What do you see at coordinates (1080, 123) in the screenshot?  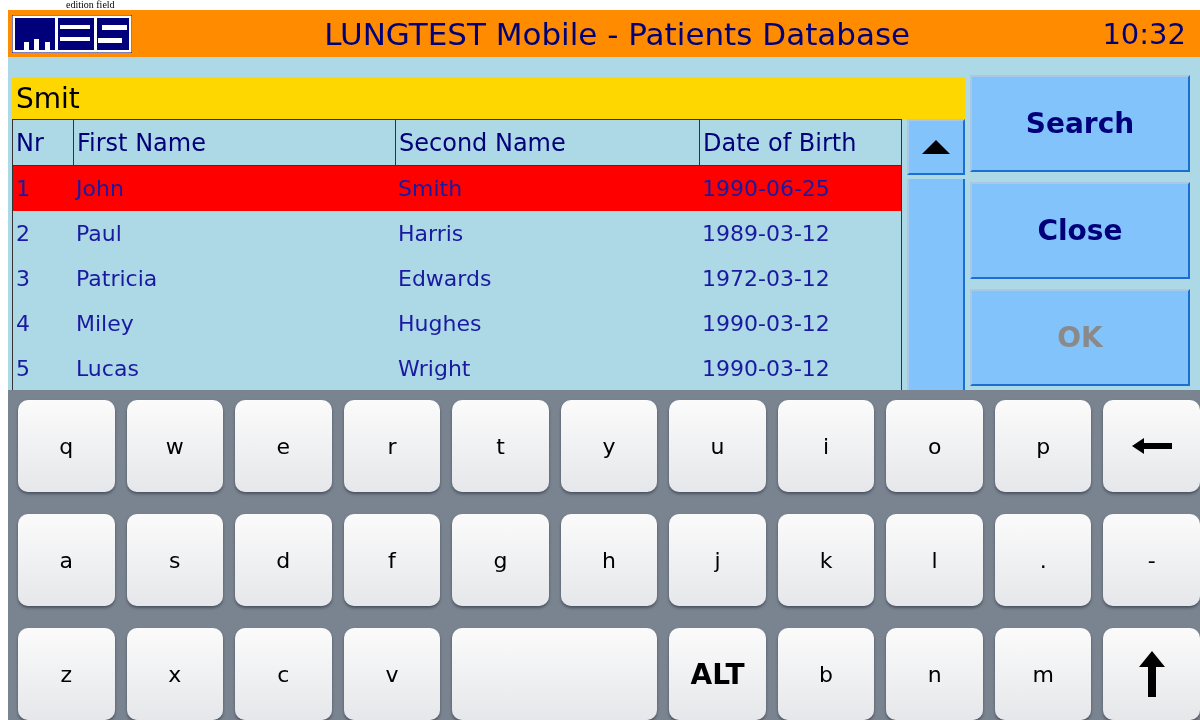 I see `action-button: Search` at bounding box center [1080, 123].